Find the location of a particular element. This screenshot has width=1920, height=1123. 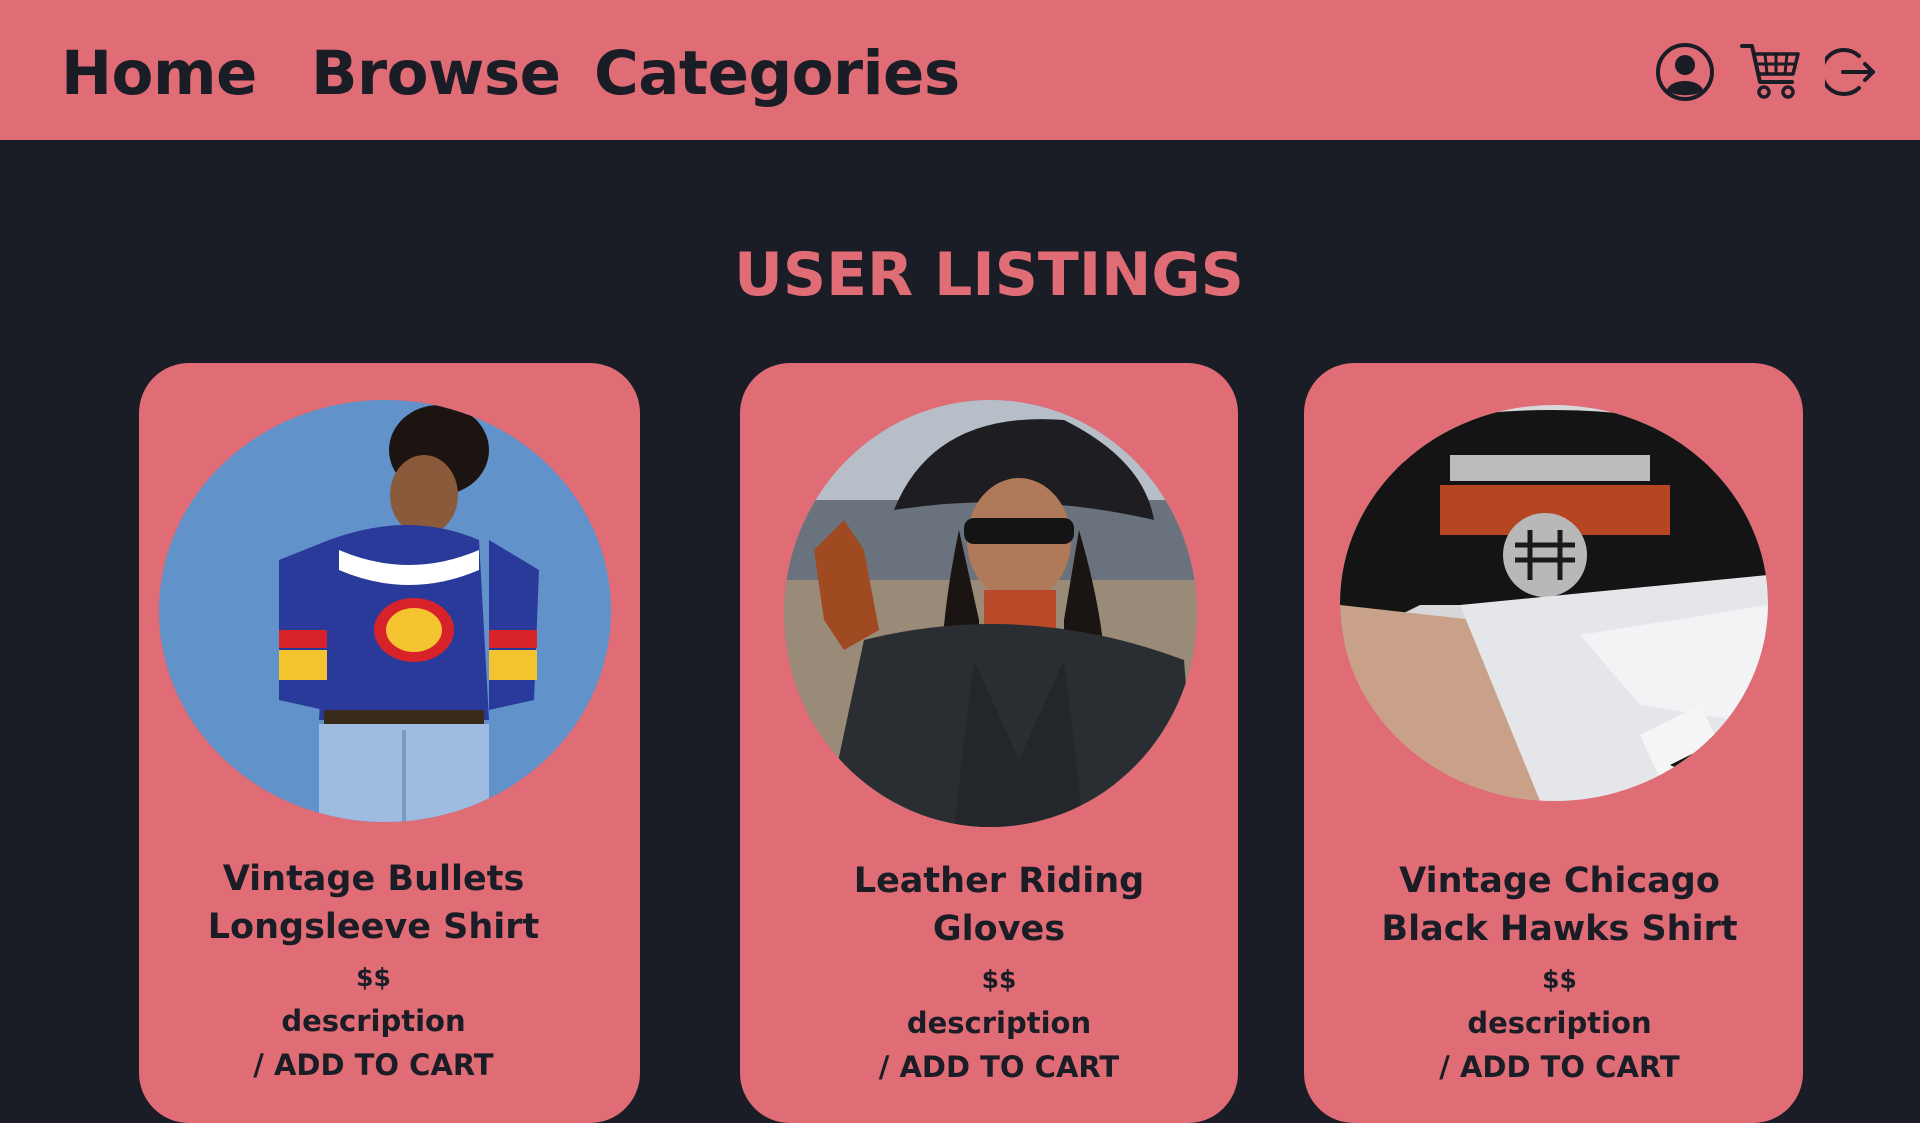

nav-home-link: Home is located at coordinates (159, 73).